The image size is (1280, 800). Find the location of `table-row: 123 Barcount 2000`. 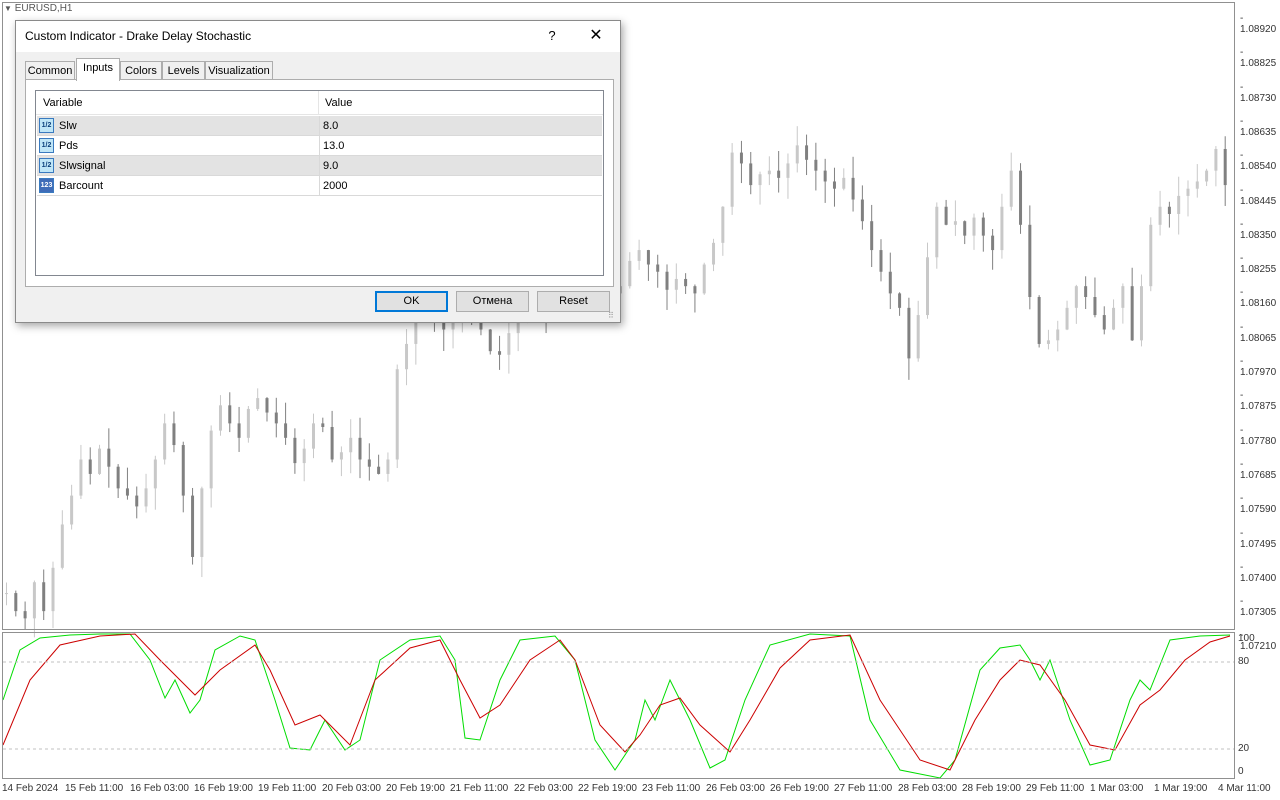

table-row: 123 Barcount 2000 is located at coordinates (319, 186).